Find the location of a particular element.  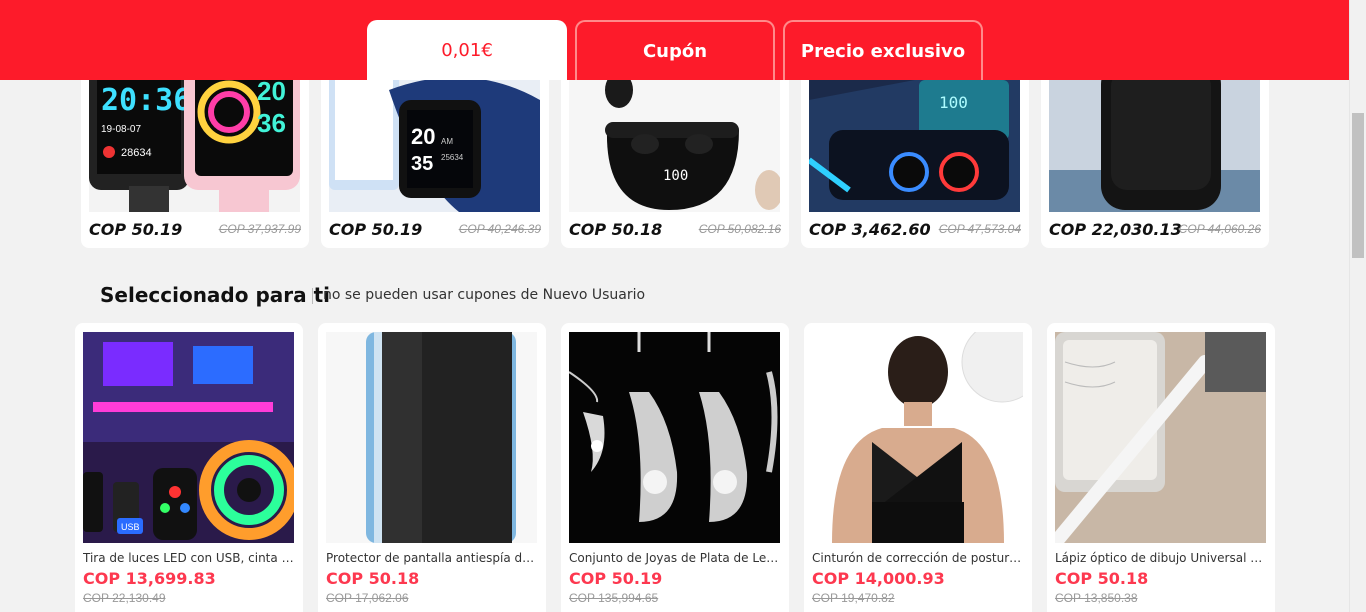

promo-header: 0,01€ Cupón Precio exclusivo is located at coordinates (674, 40).